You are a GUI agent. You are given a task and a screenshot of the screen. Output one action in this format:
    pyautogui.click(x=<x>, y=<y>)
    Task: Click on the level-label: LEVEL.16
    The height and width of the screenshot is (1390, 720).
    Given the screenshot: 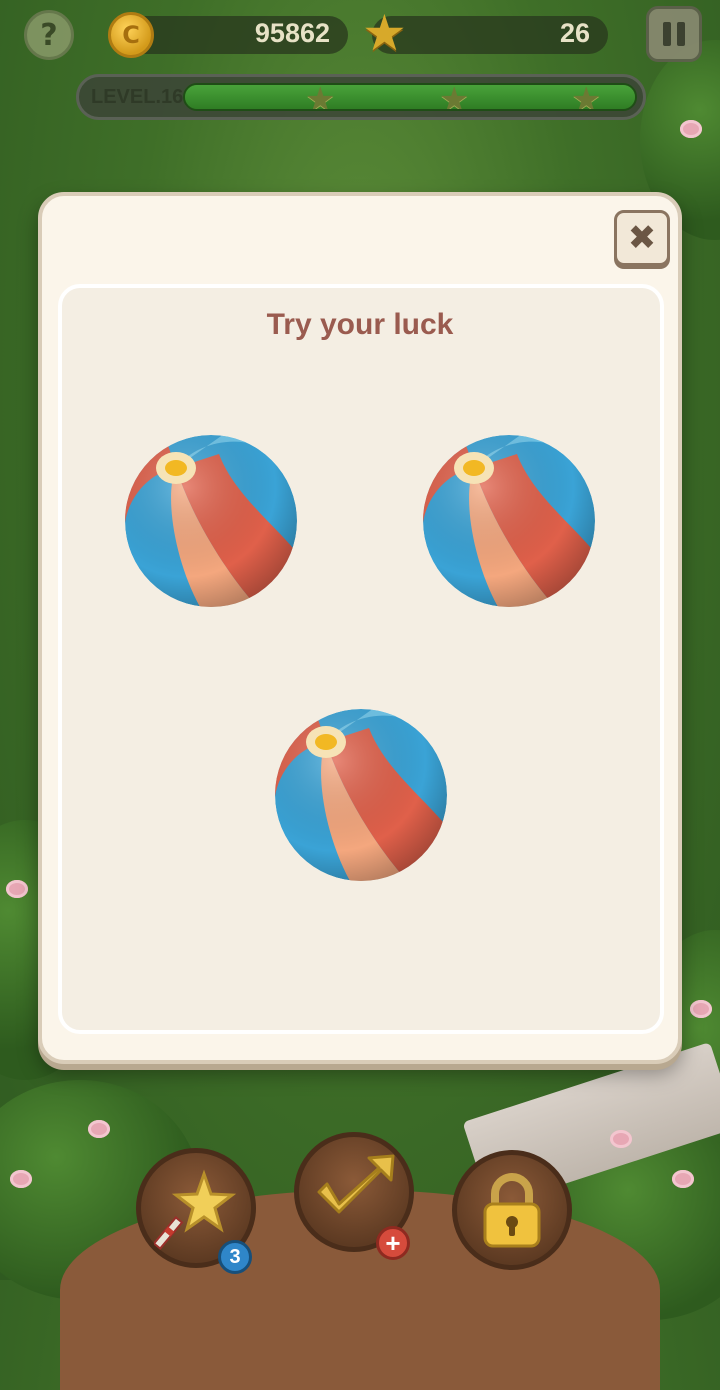 What is the action you would take?
    pyautogui.click(x=137, y=97)
    